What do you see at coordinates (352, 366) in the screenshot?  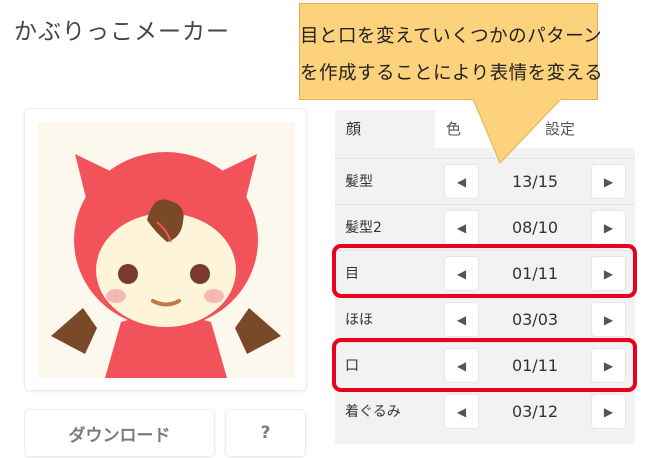 I see `option-label: 口` at bounding box center [352, 366].